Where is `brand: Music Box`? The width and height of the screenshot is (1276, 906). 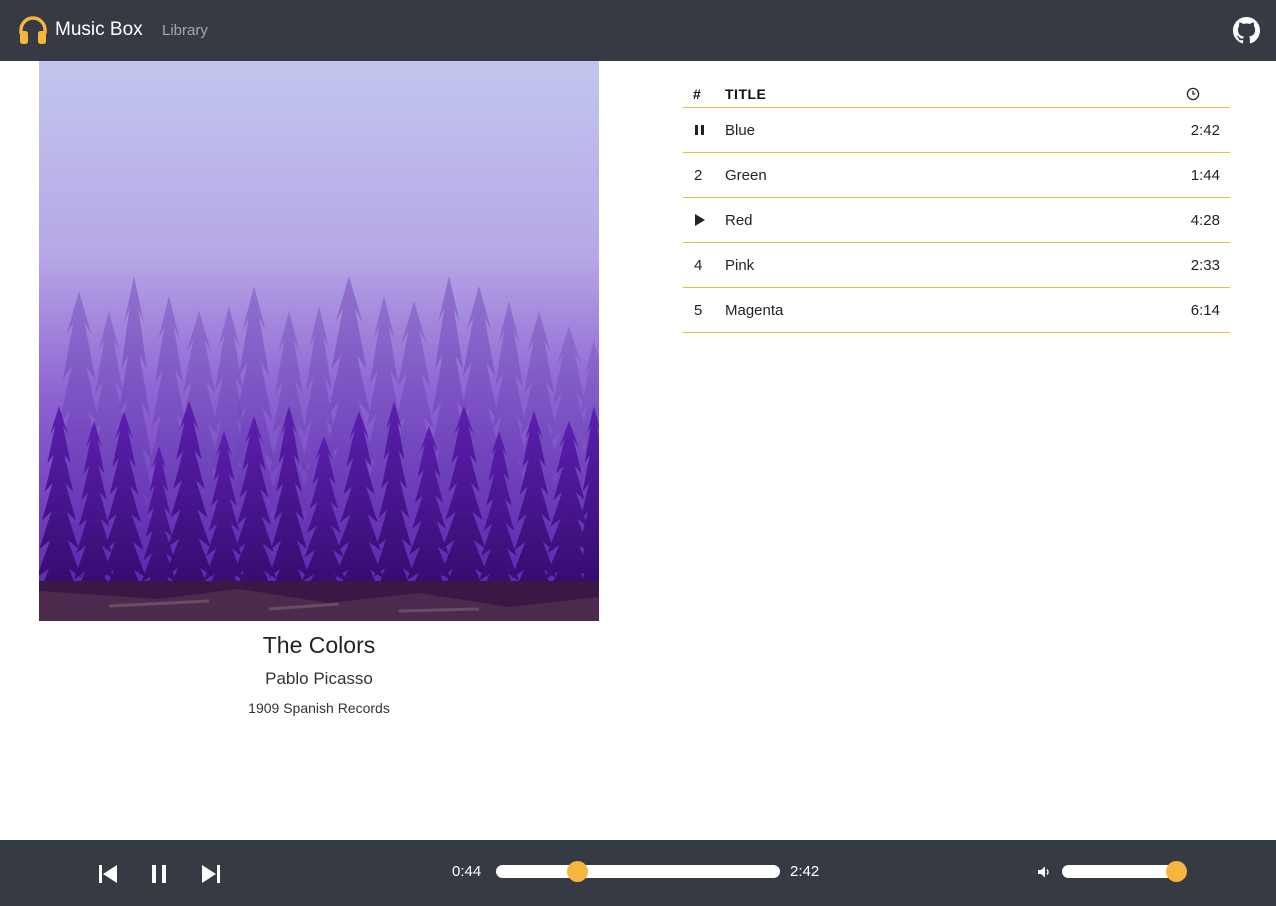 brand: Music Box is located at coordinates (80, 30).